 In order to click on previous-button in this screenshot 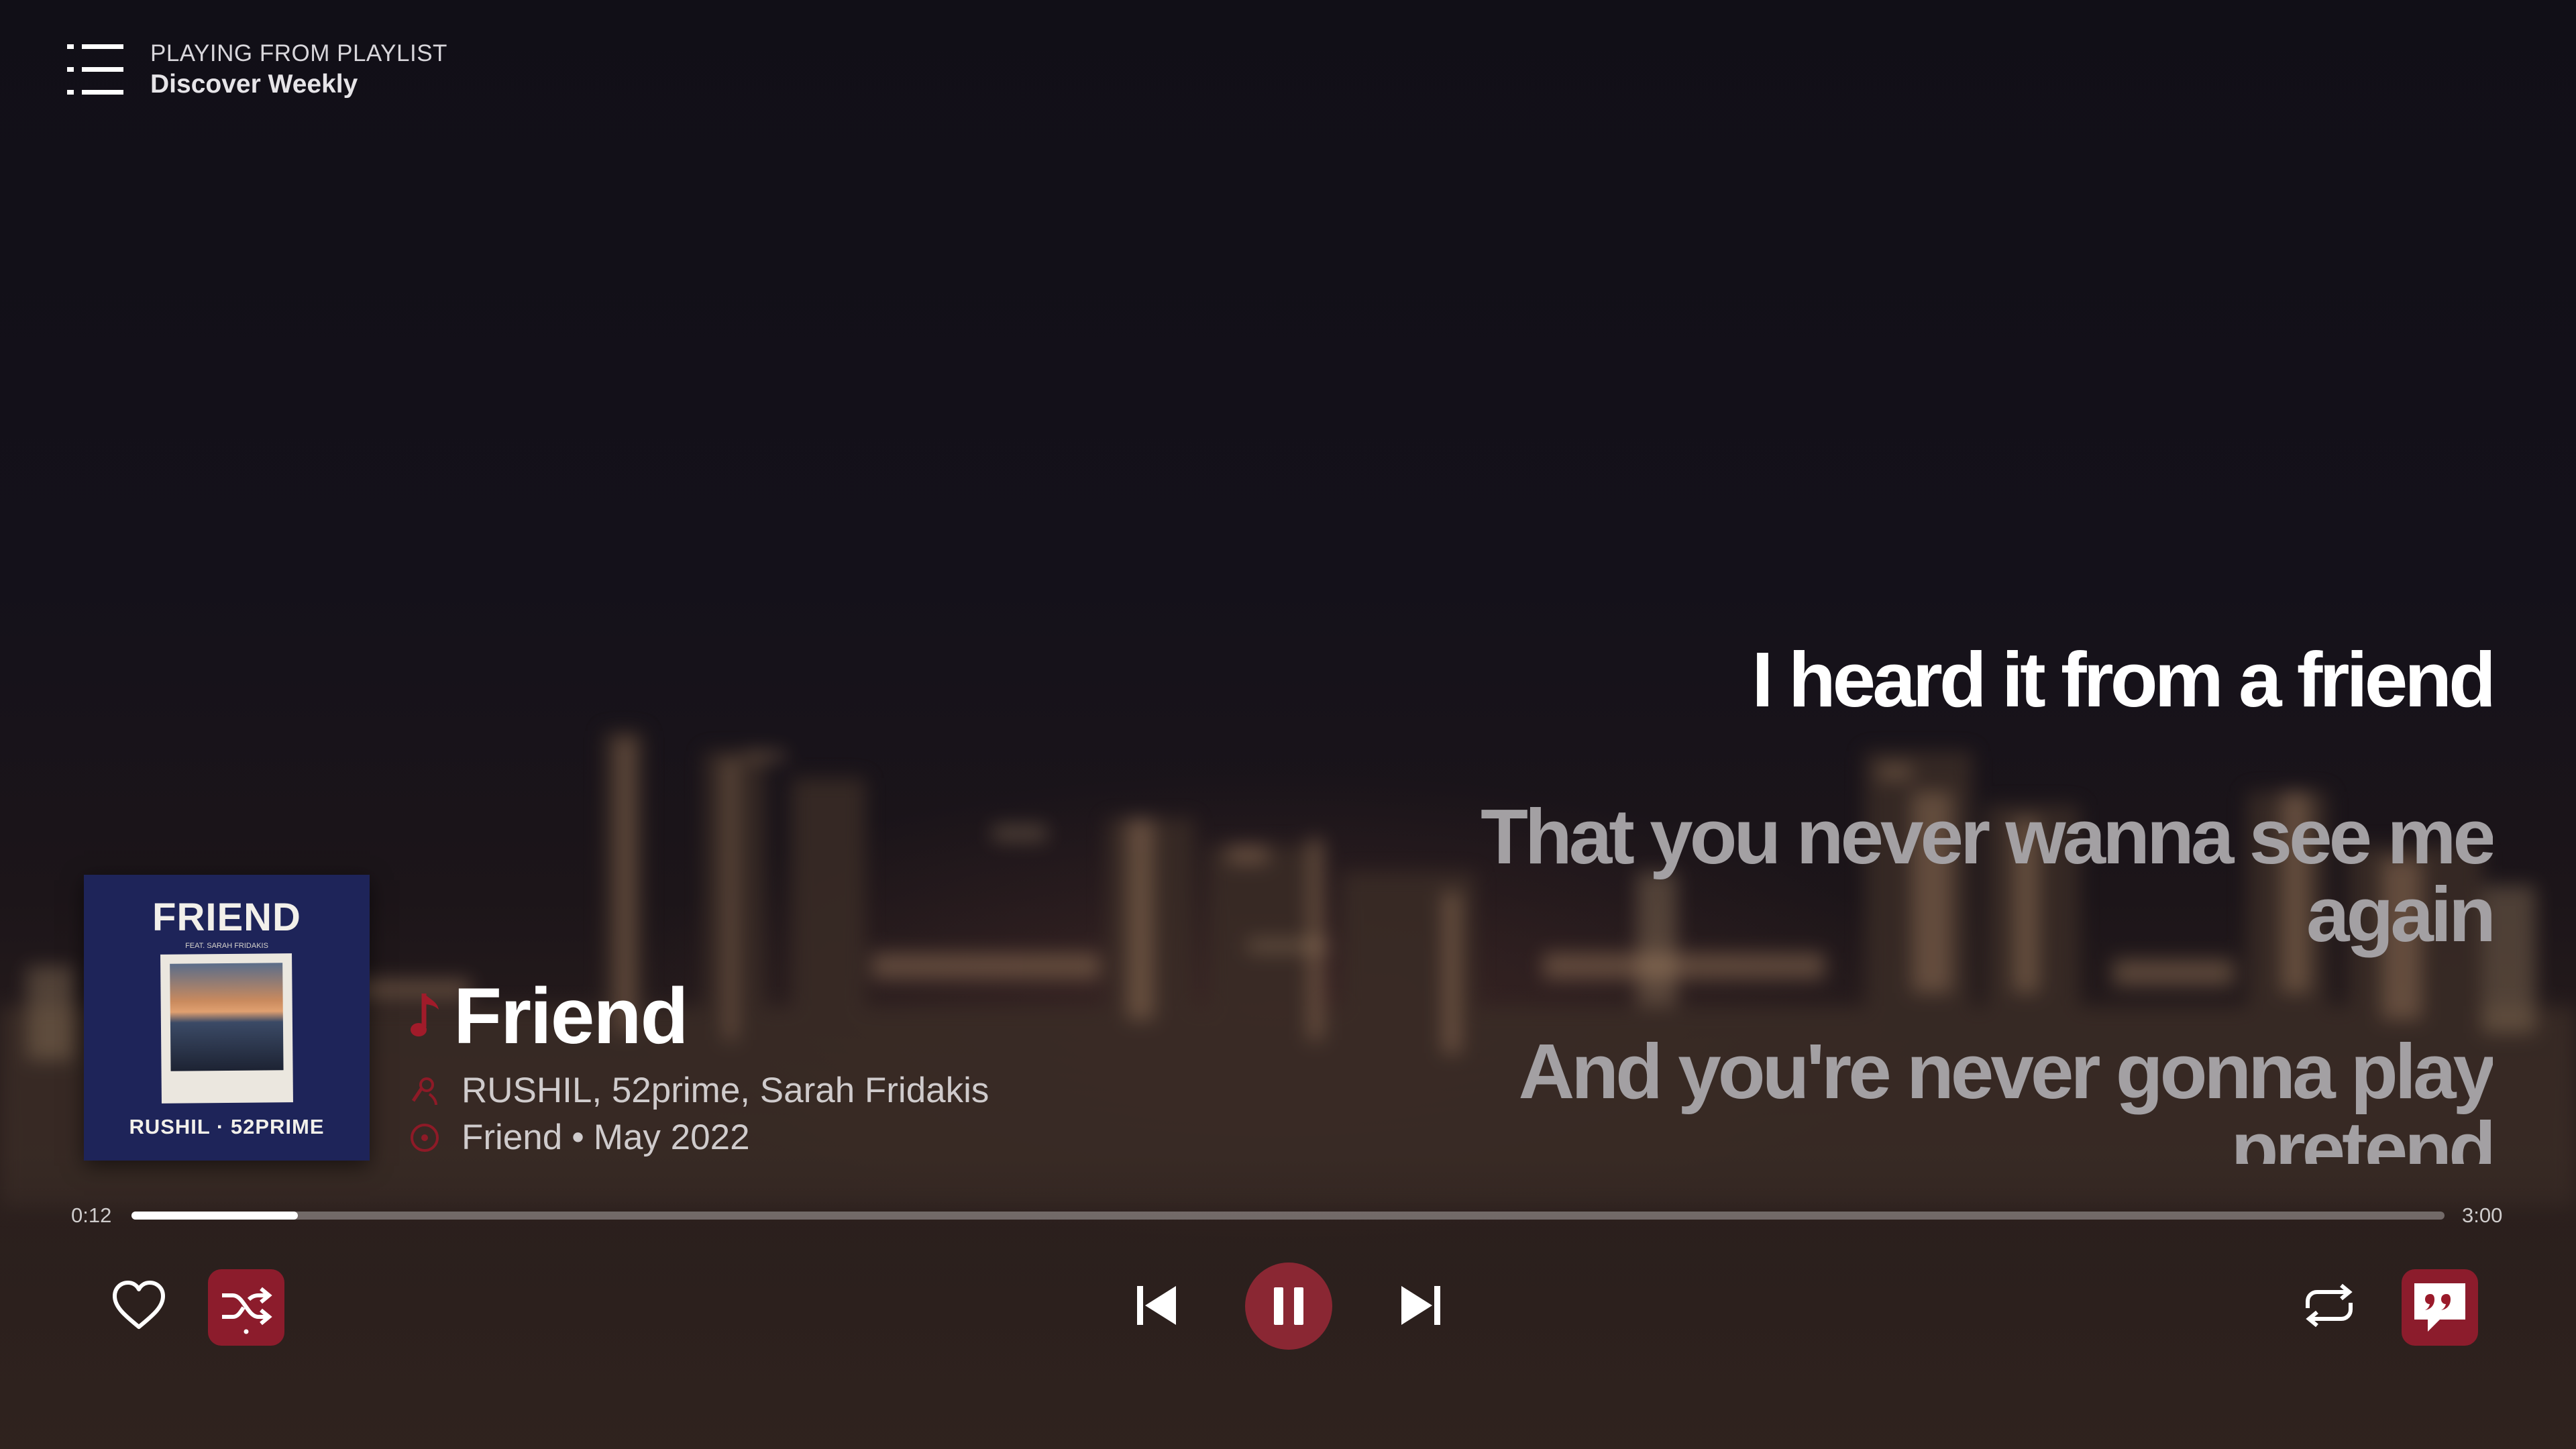, I will do `click(1156, 1305)`.